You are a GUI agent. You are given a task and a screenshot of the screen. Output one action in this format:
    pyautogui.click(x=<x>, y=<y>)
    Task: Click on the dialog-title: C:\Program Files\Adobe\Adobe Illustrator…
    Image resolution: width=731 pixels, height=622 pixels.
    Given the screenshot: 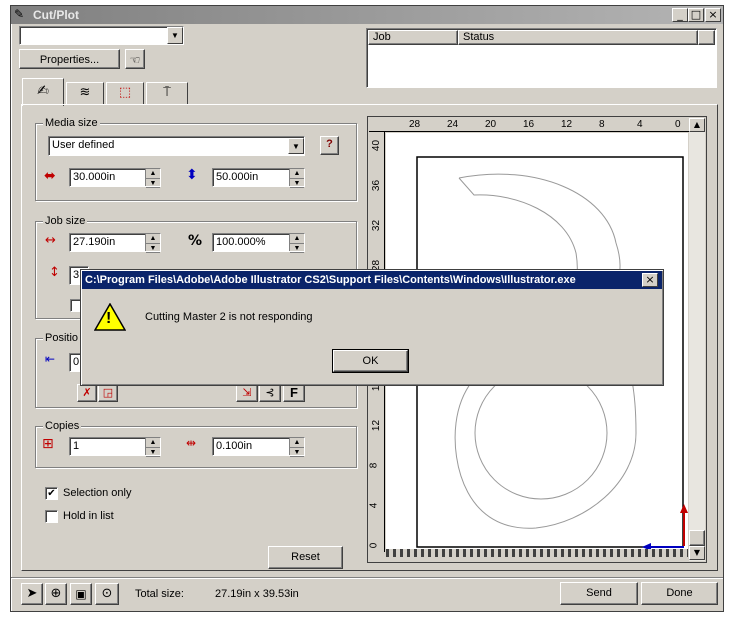 What is the action you would take?
    pyautogui.click(x=330, y=280)
    